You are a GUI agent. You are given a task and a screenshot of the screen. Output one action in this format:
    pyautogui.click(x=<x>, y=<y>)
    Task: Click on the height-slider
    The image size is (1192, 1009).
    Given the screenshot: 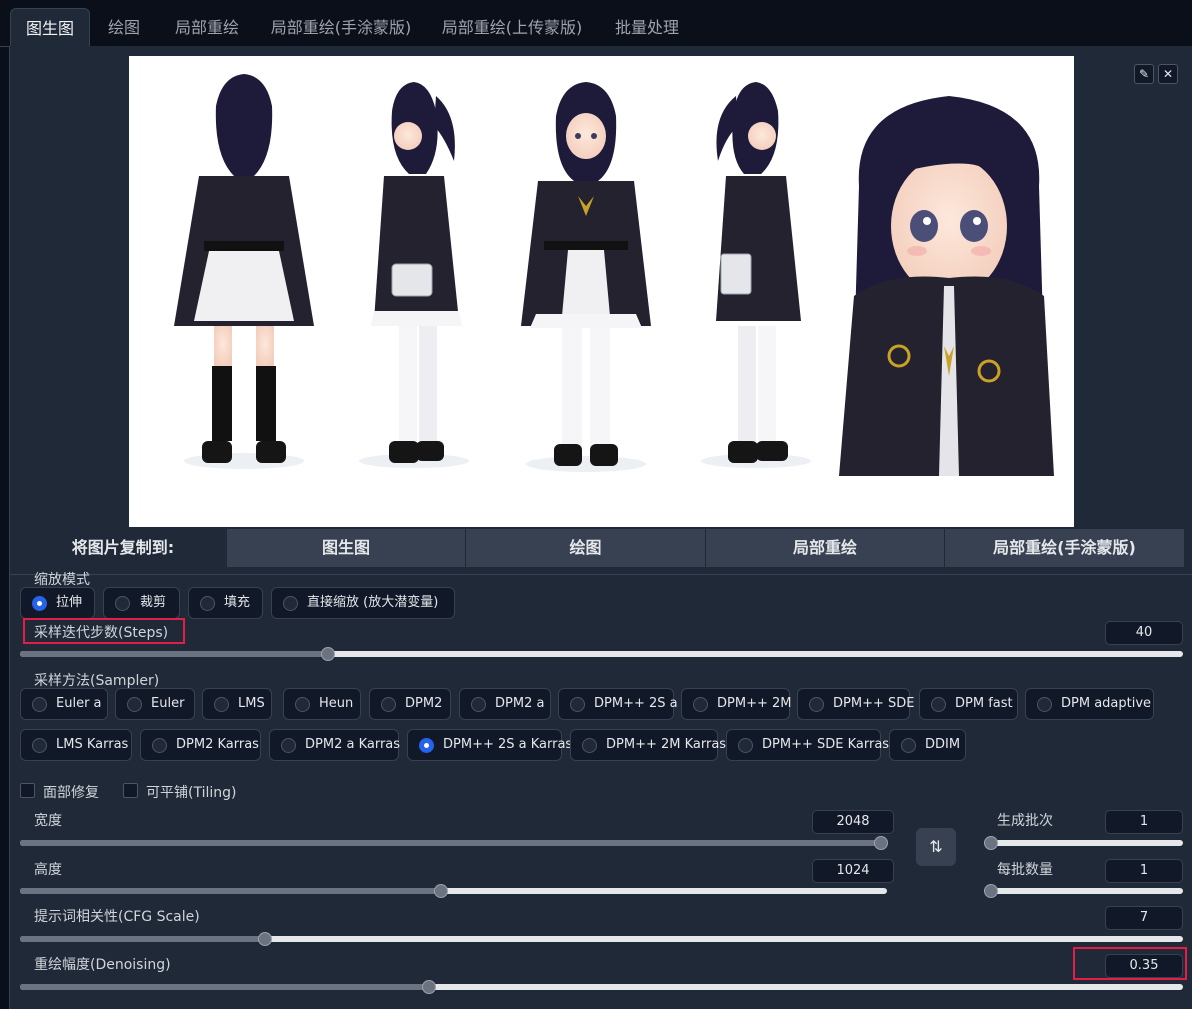 What is the action you would take?
    pyautogui.click(x=453, y=891)
    